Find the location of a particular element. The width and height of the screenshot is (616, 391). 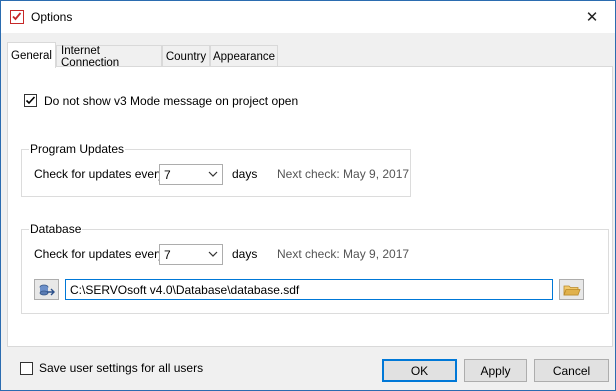

connect-database-button is located at coordinates (46, 289).